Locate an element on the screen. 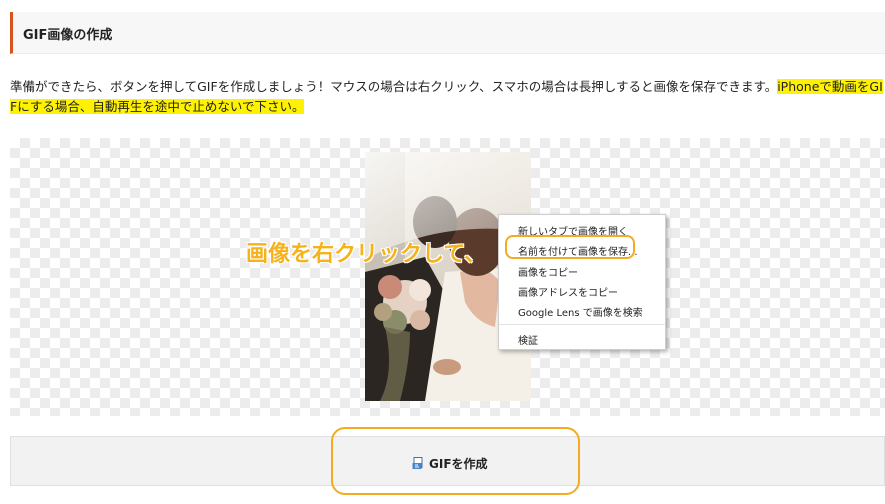  ctx-separator is located at coordinates (582, 324).